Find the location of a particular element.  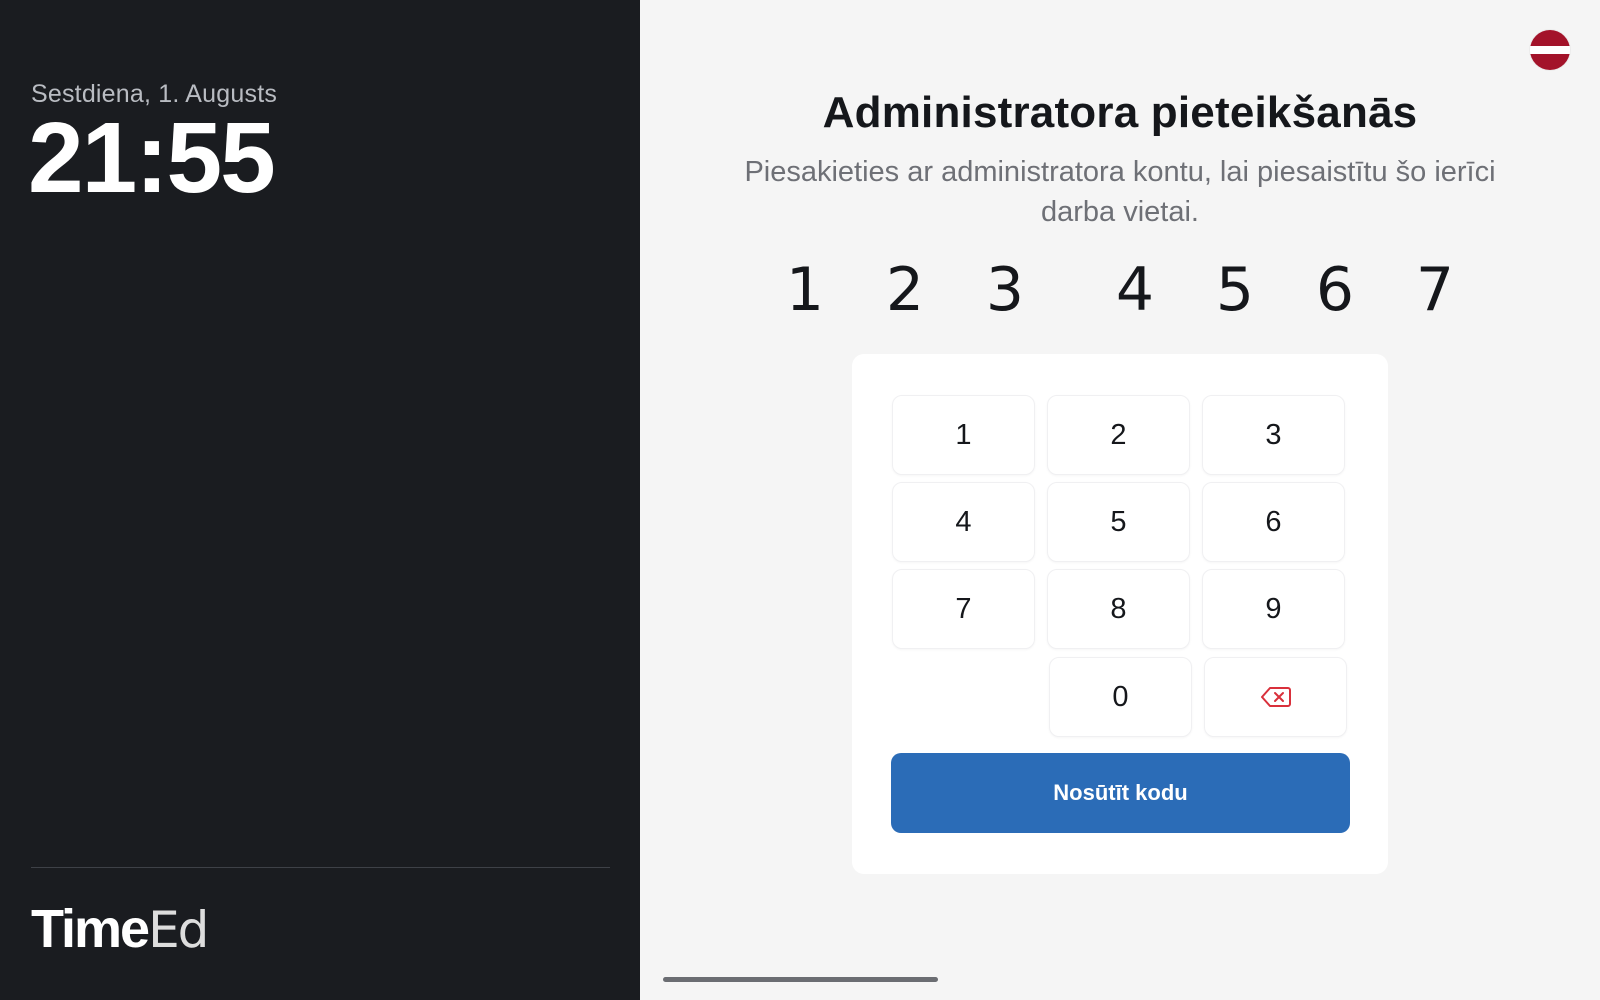

key-4: 4 is located at coordinates (963, 522).